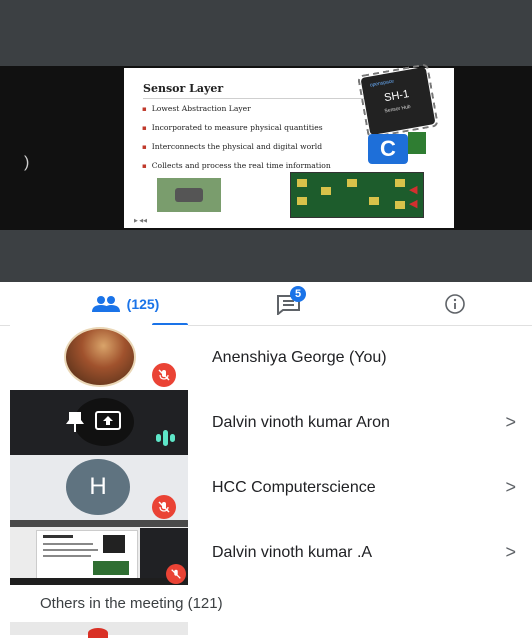  I want to click on meeting-tabbar: (125) 5, so click(266, 304).